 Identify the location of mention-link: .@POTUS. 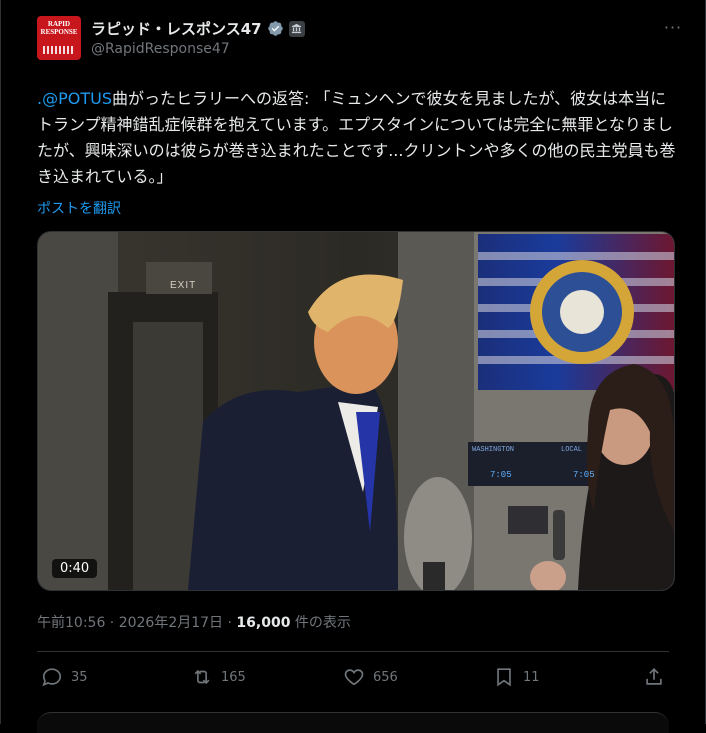
(74, 98).